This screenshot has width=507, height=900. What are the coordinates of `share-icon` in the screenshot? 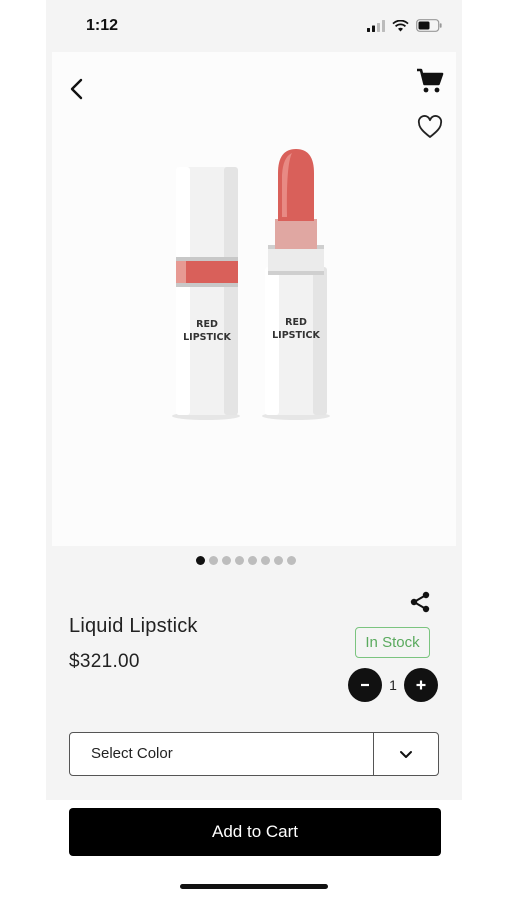 It's located at (420, 602).